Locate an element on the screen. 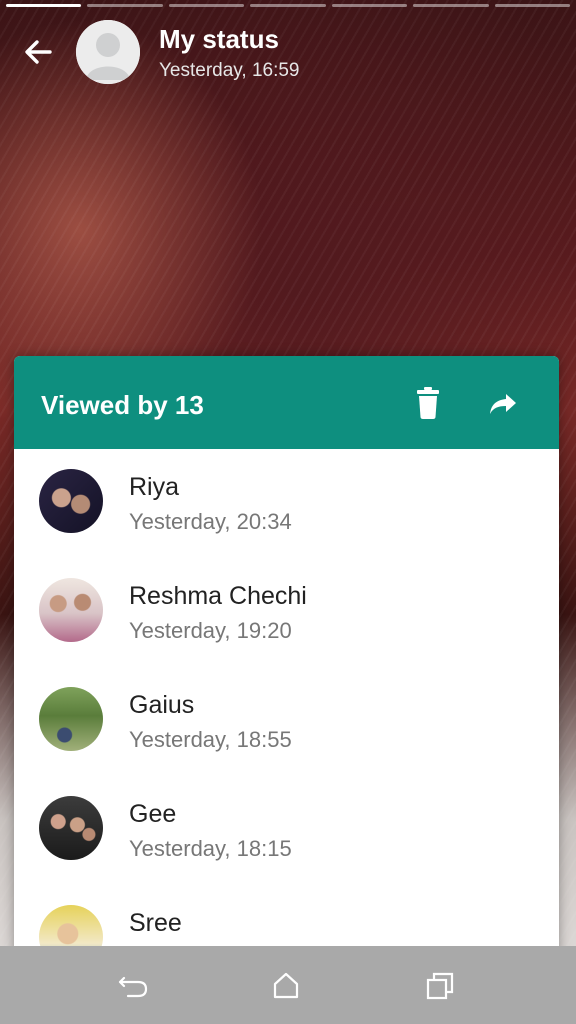  trash-icon is located at coordinates (428, 403).